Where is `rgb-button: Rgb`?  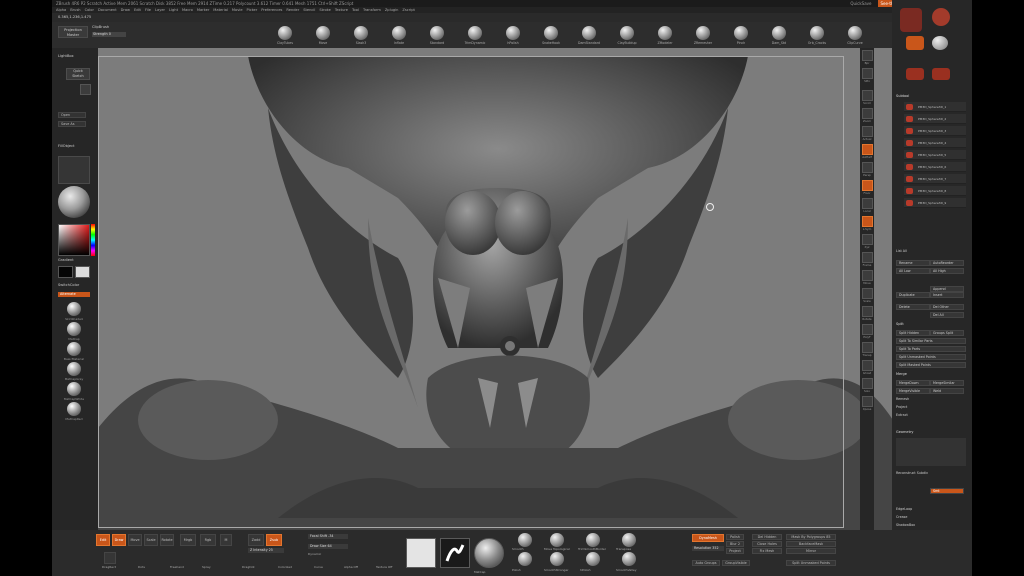
rgb-button: Rgb is located at coordinates (208, 540).